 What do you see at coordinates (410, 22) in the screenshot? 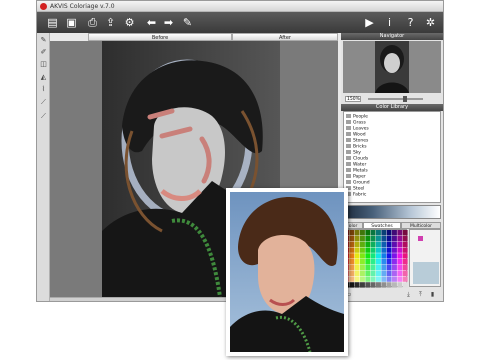
I see `help-icon: ?` at bounding box center [410, 22].